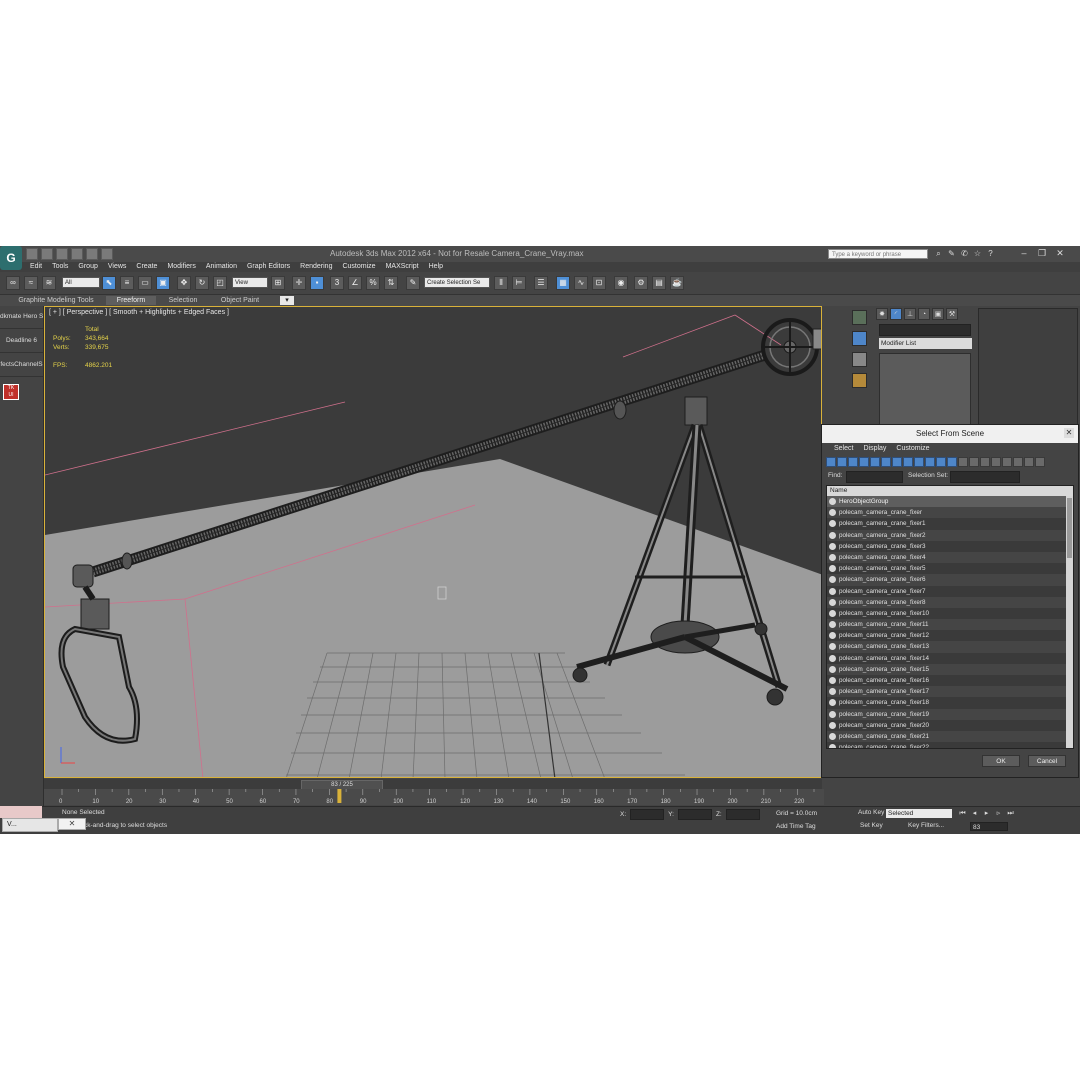 This screenshot has height=1080, width=1080. I want to click on menu-graph-editors: Graph Editors, so click(268, 266).